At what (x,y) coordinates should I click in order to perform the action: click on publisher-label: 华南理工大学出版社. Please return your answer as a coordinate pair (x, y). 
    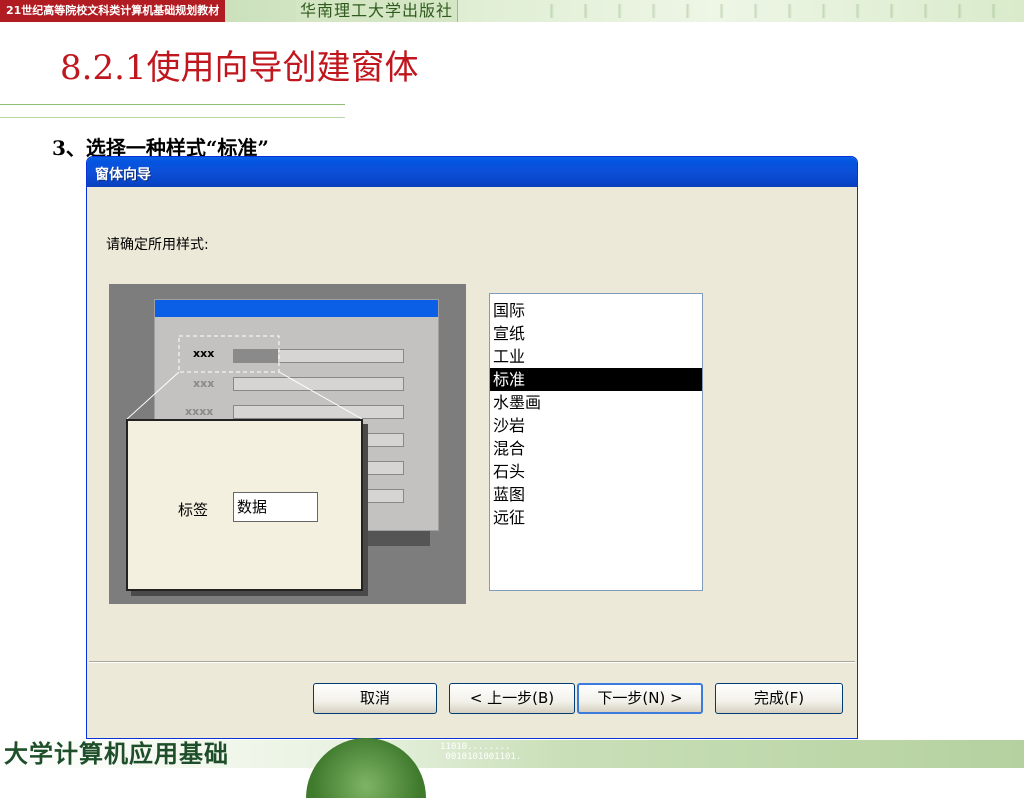
    Looking at the image, I should click on (377, 11).